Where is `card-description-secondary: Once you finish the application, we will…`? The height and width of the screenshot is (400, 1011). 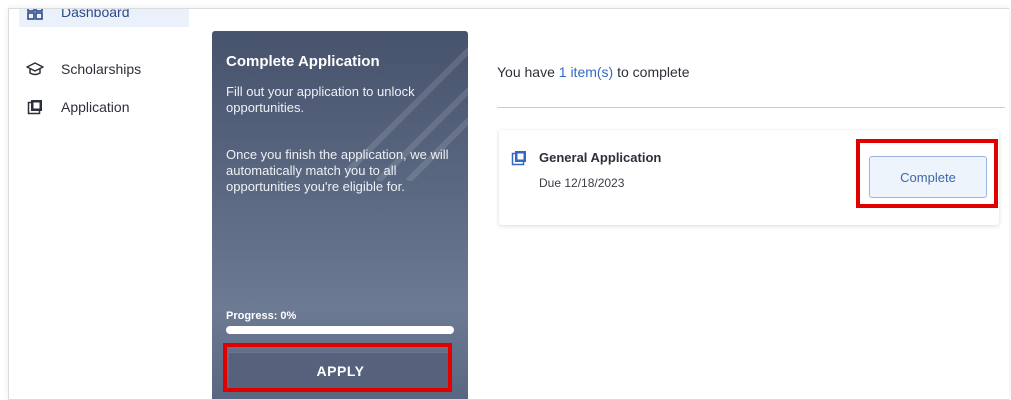
card-description-secondary: Once you finish the application, we will… is located at coordinates (337, 170).